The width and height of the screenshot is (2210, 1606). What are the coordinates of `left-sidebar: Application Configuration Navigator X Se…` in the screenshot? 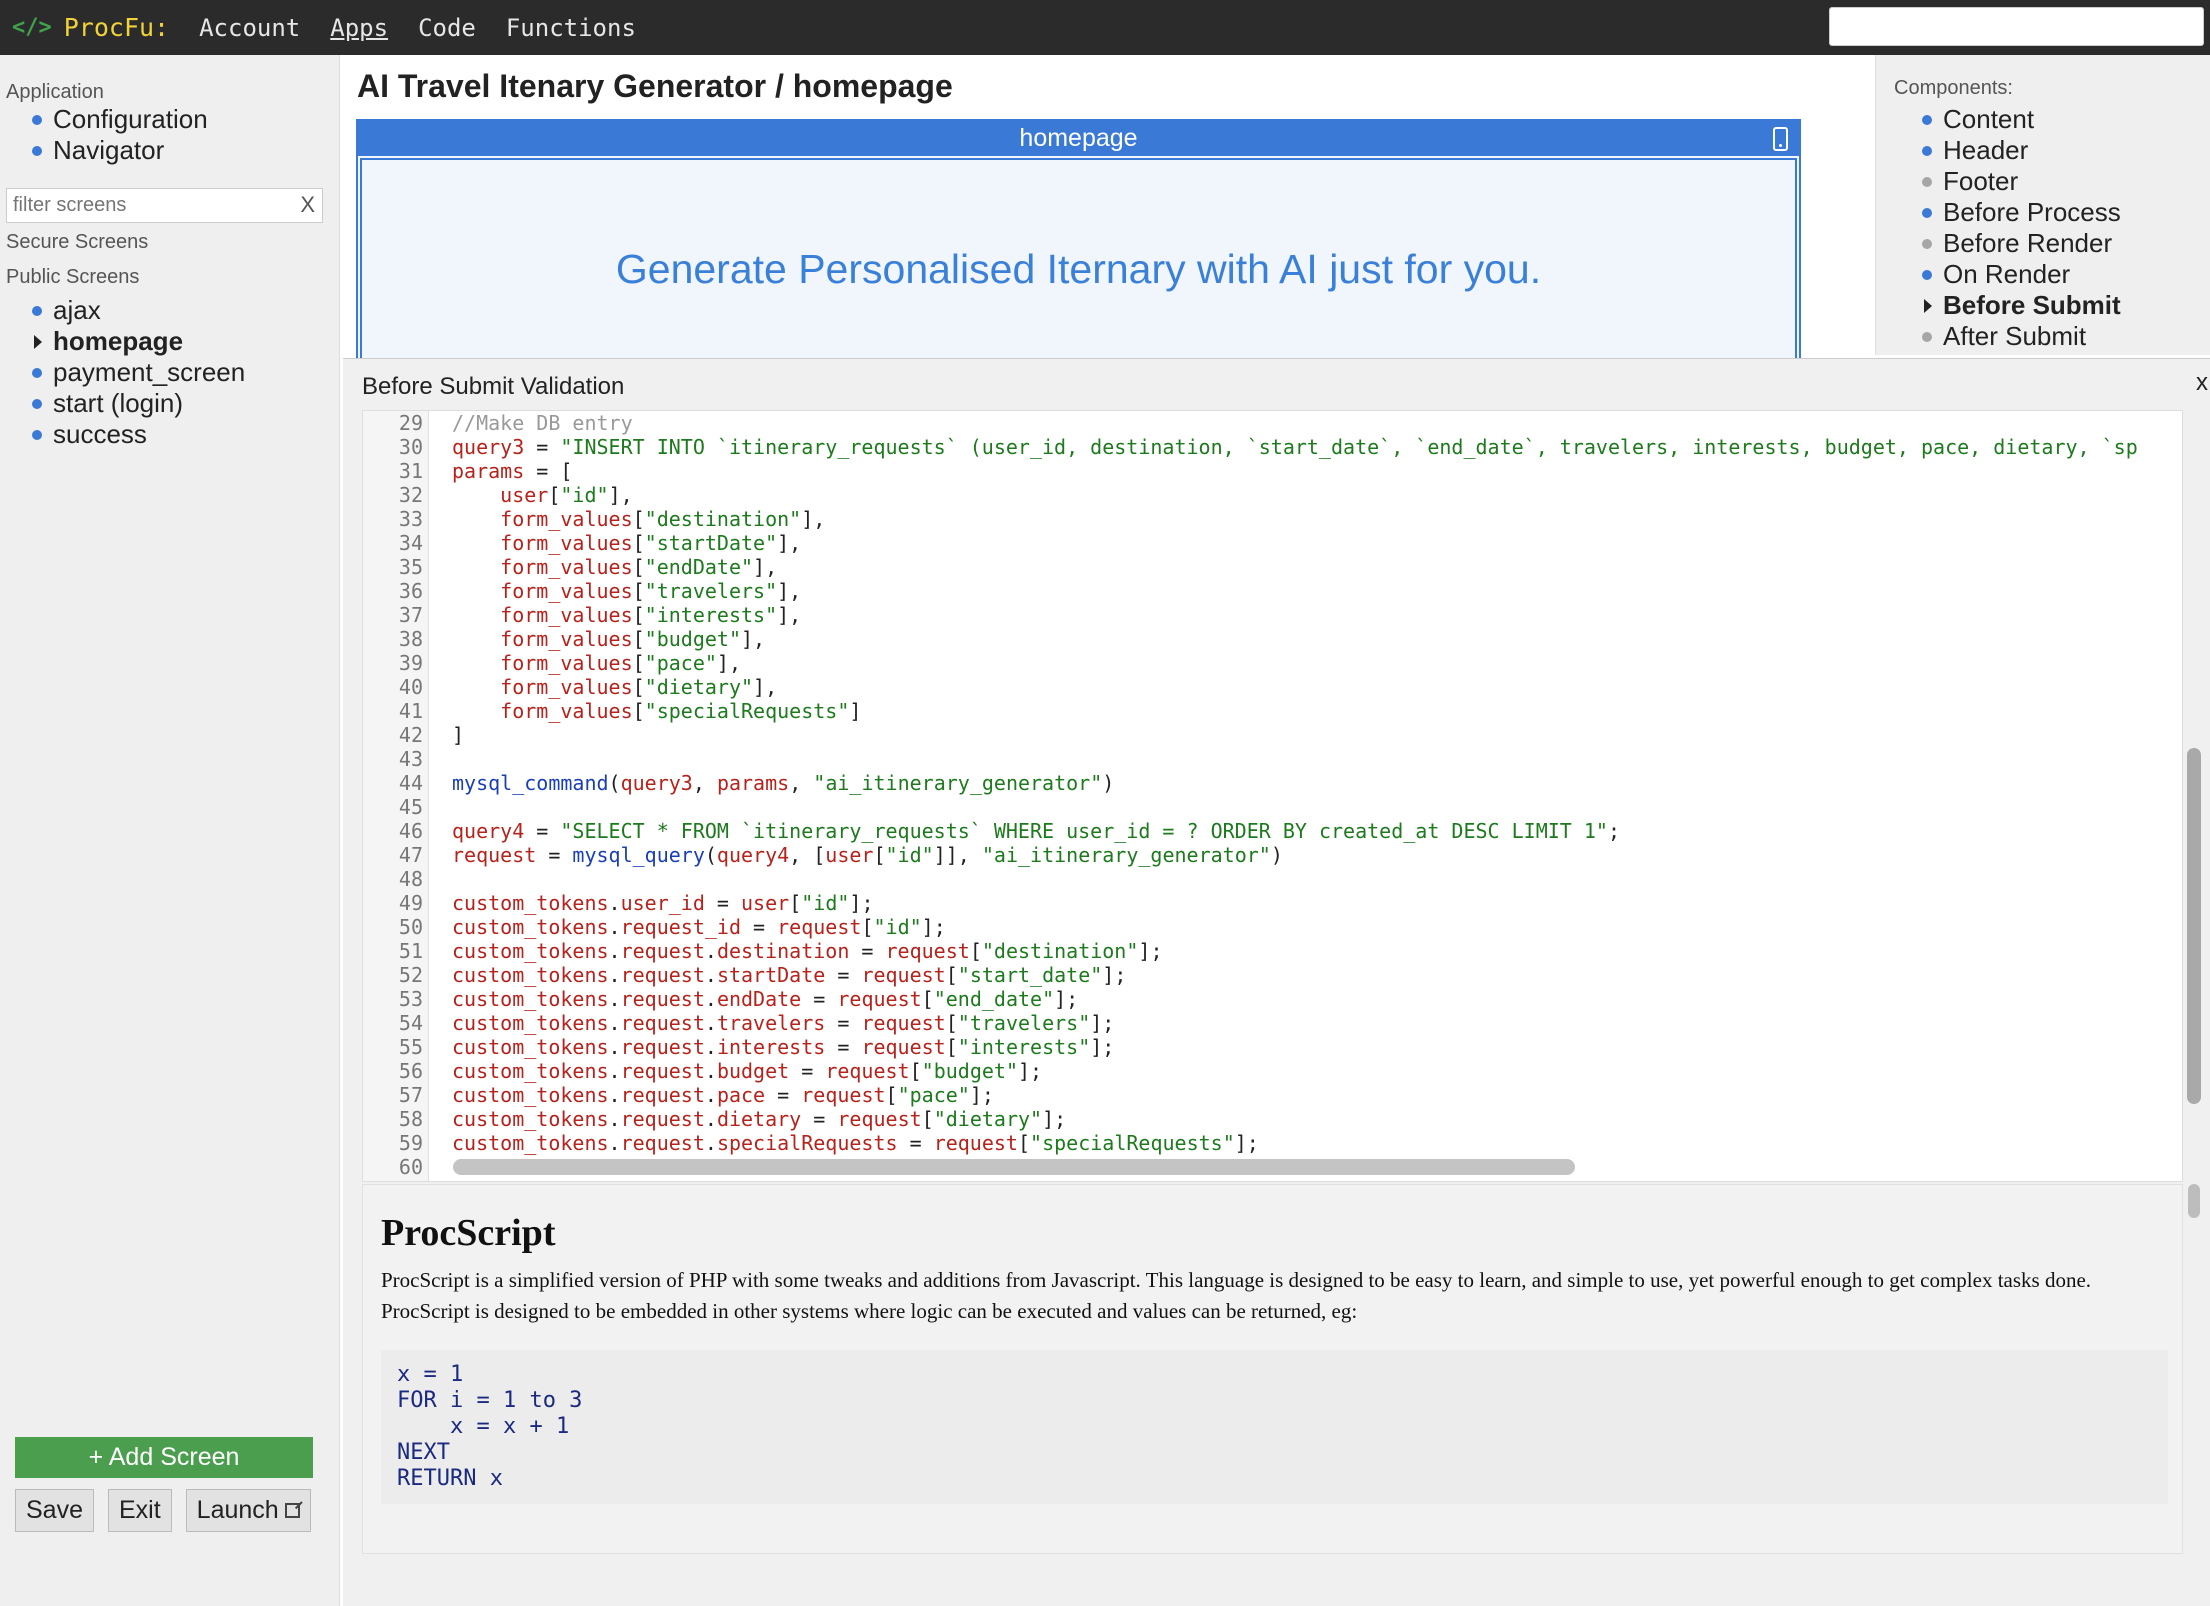 It's located at (170, 830).